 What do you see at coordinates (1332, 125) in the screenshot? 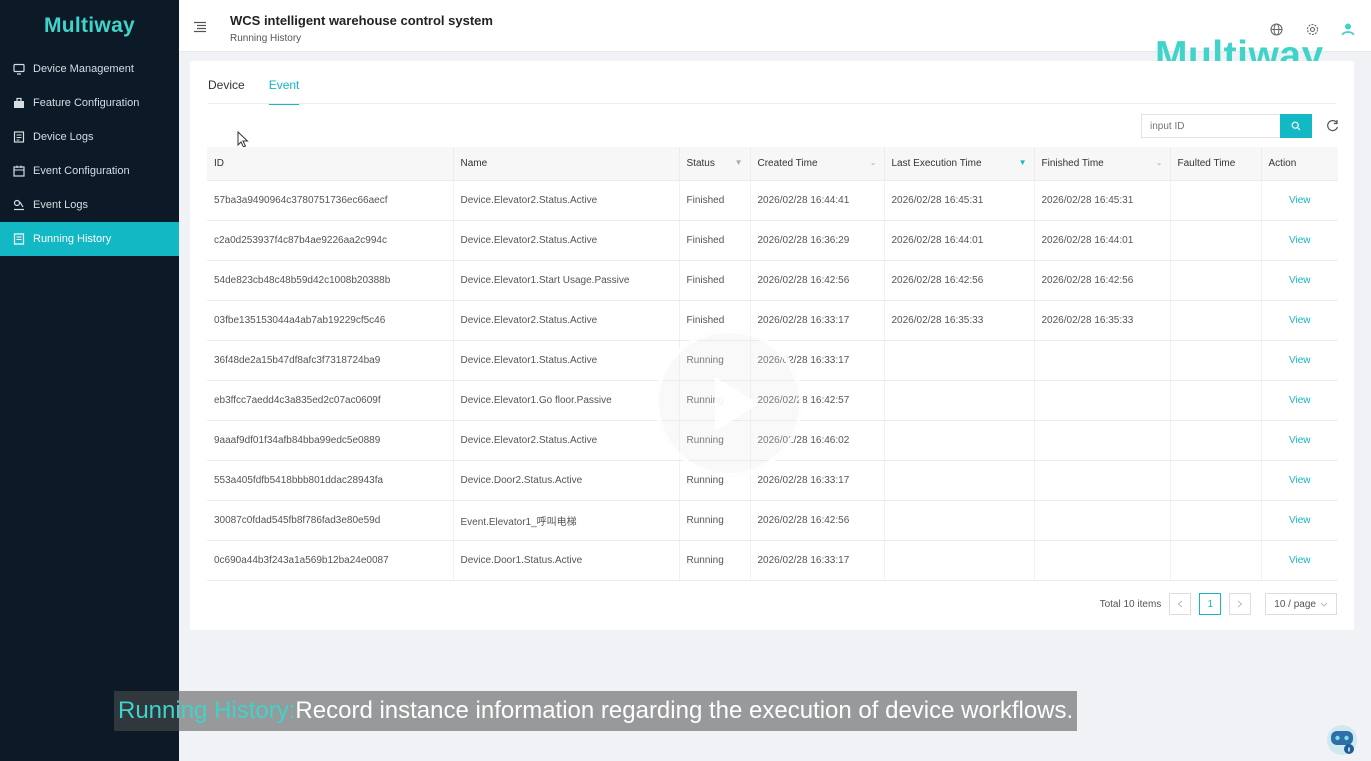
I see `refresh-button` at bounding box center [1332, 125].